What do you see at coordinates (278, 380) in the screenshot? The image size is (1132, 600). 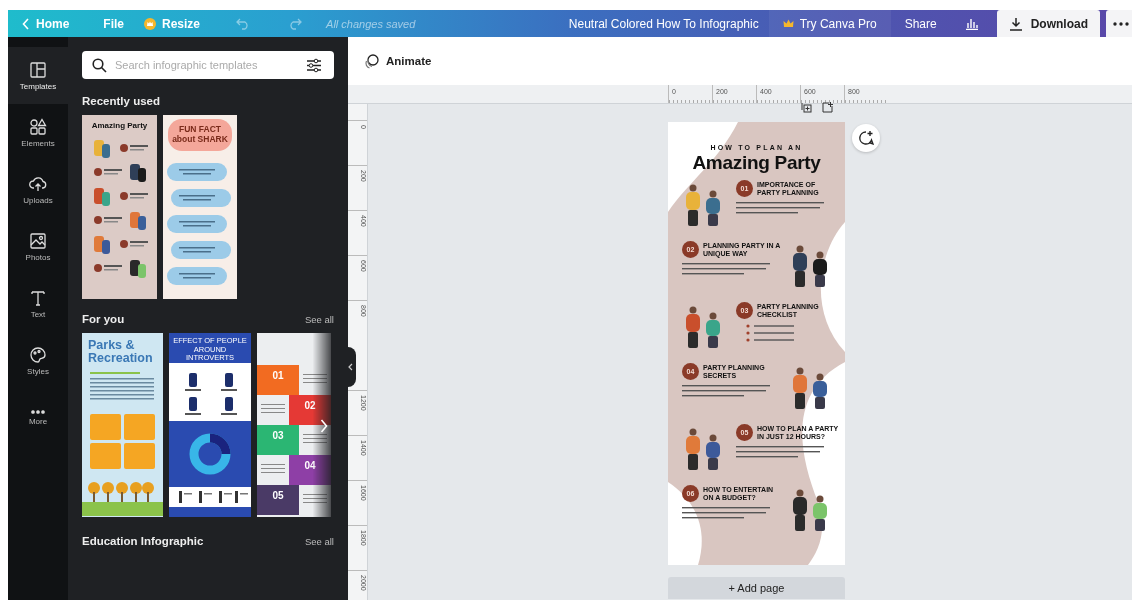 I see `step-number: 01` at bounding box center [278, 380].